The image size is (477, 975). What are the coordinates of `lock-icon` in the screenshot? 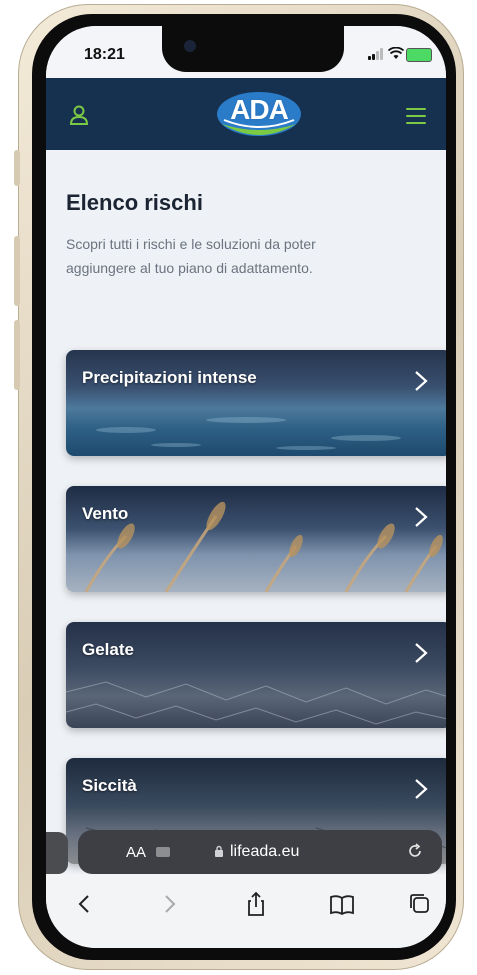 It's located at (219, 851).